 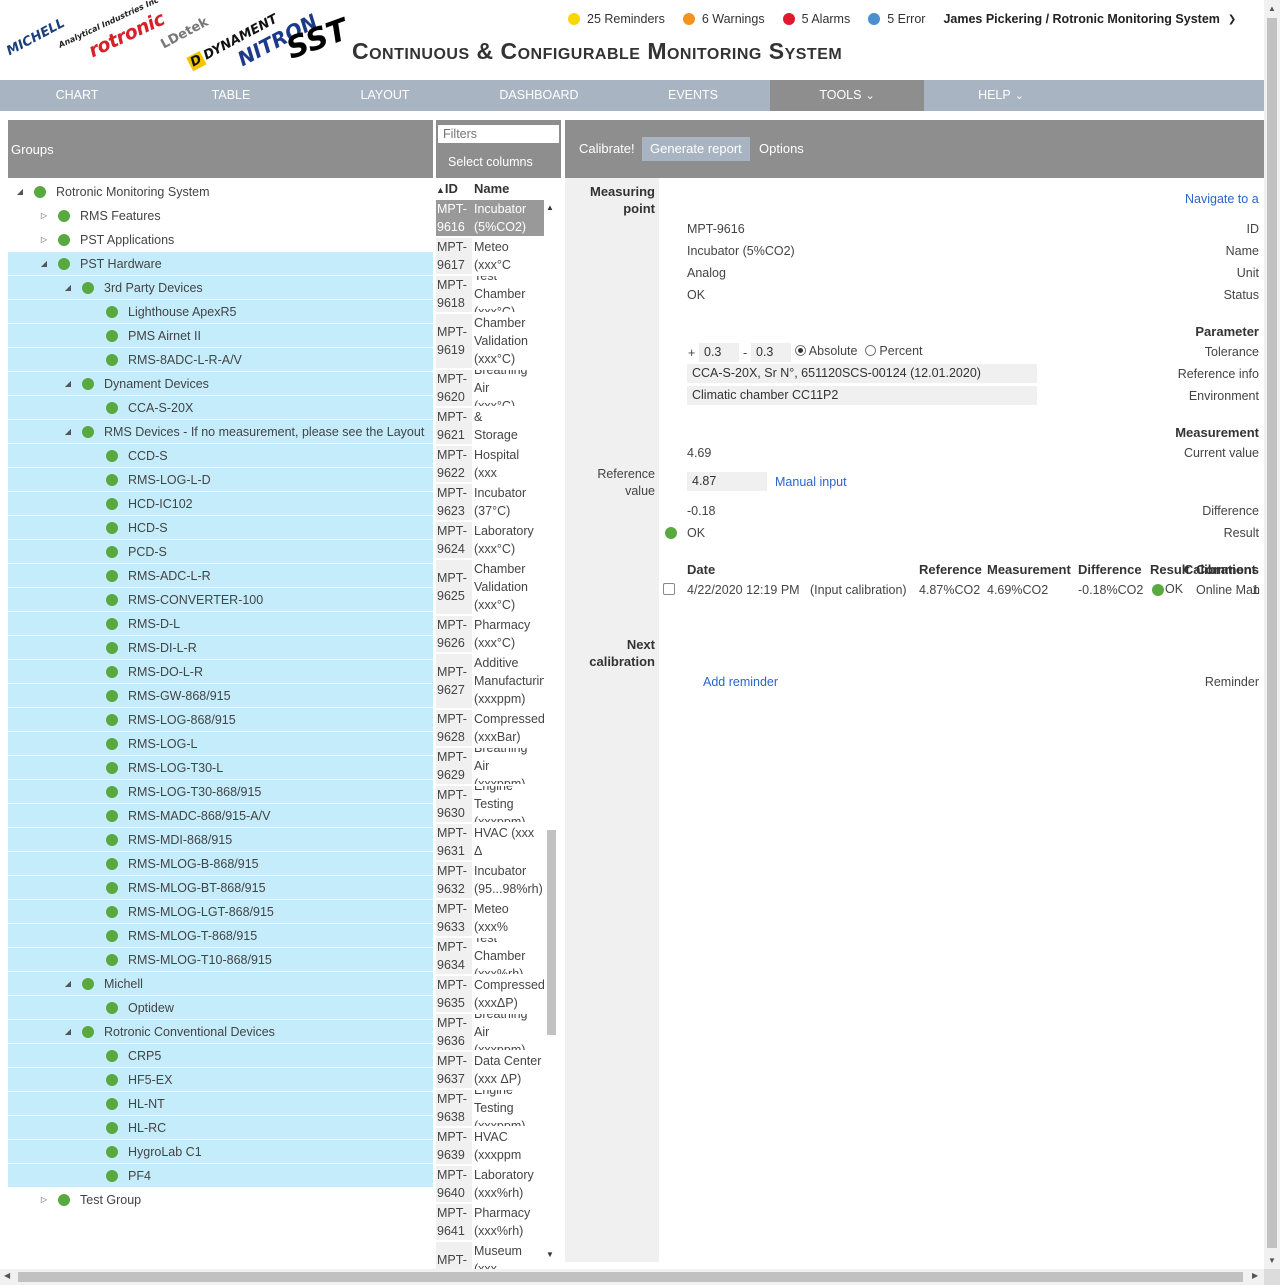 What do you see at coordinates (490, 1223) in the screenshot?
I see `list-item: MPT- 9641 Pharmacy (xxx%rh)` at bounding box center [490, 1223].